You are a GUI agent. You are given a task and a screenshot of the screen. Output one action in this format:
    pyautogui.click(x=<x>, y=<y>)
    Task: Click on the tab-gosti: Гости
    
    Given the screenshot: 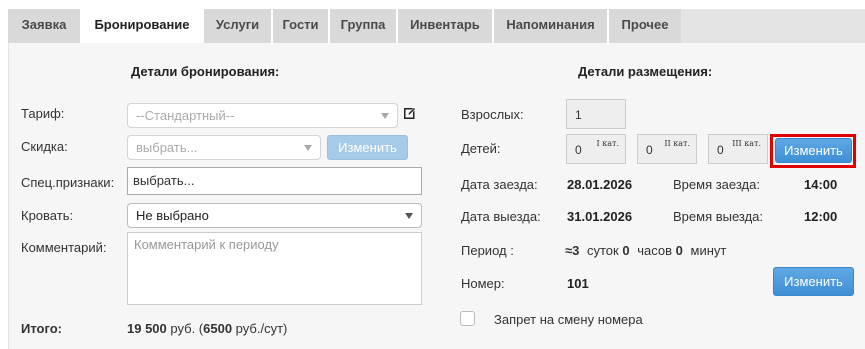 What is the action you would take?
    pyautogui.click(x=301, y=26)
    